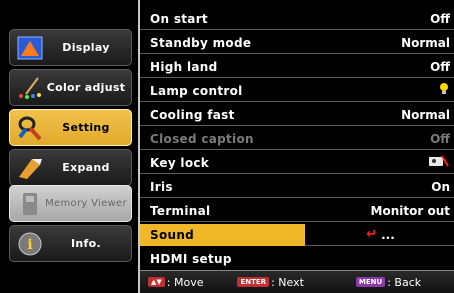 The image size is (454, 293). Describe the element at coordinates (404, 282) in the screenshot. I see `menu-hint-label: : Back` at that location.